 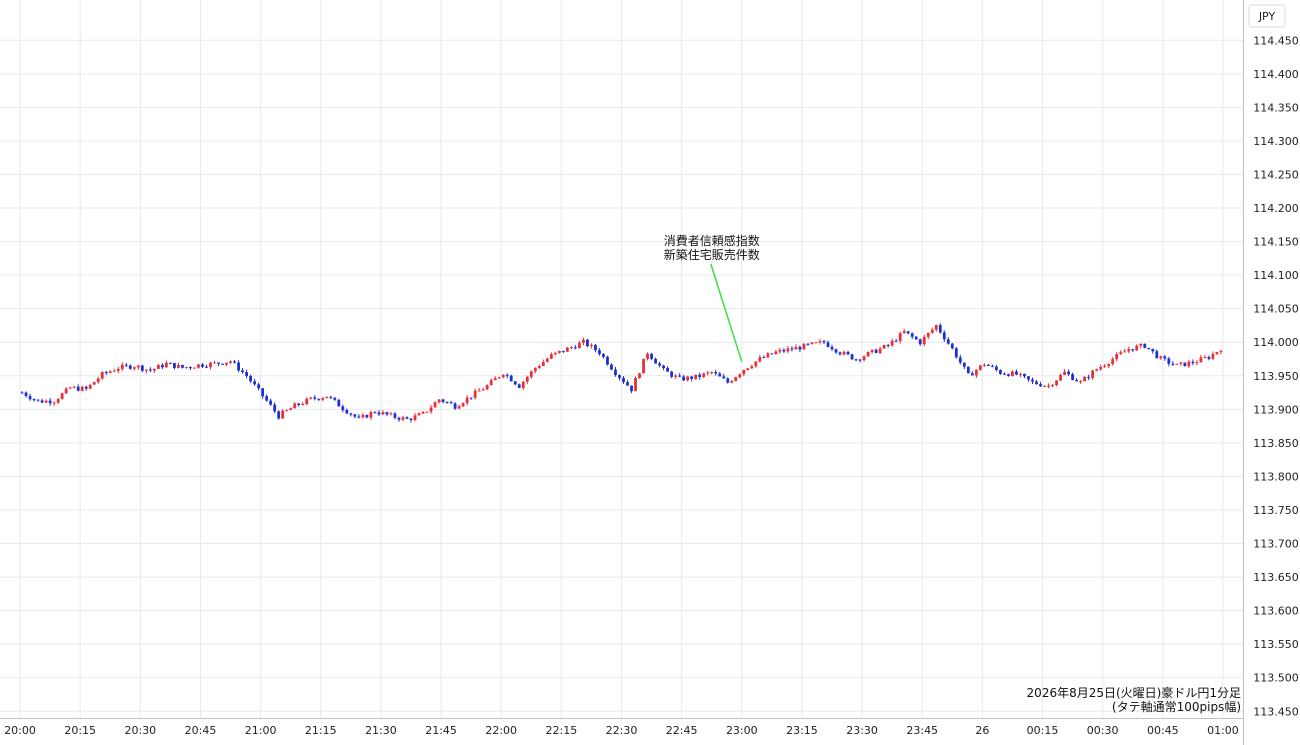 What do you see at coordinates (441, 730) in the screenshot?
I see `x-tick-label: 21:45` at bounding box center [441, 730].